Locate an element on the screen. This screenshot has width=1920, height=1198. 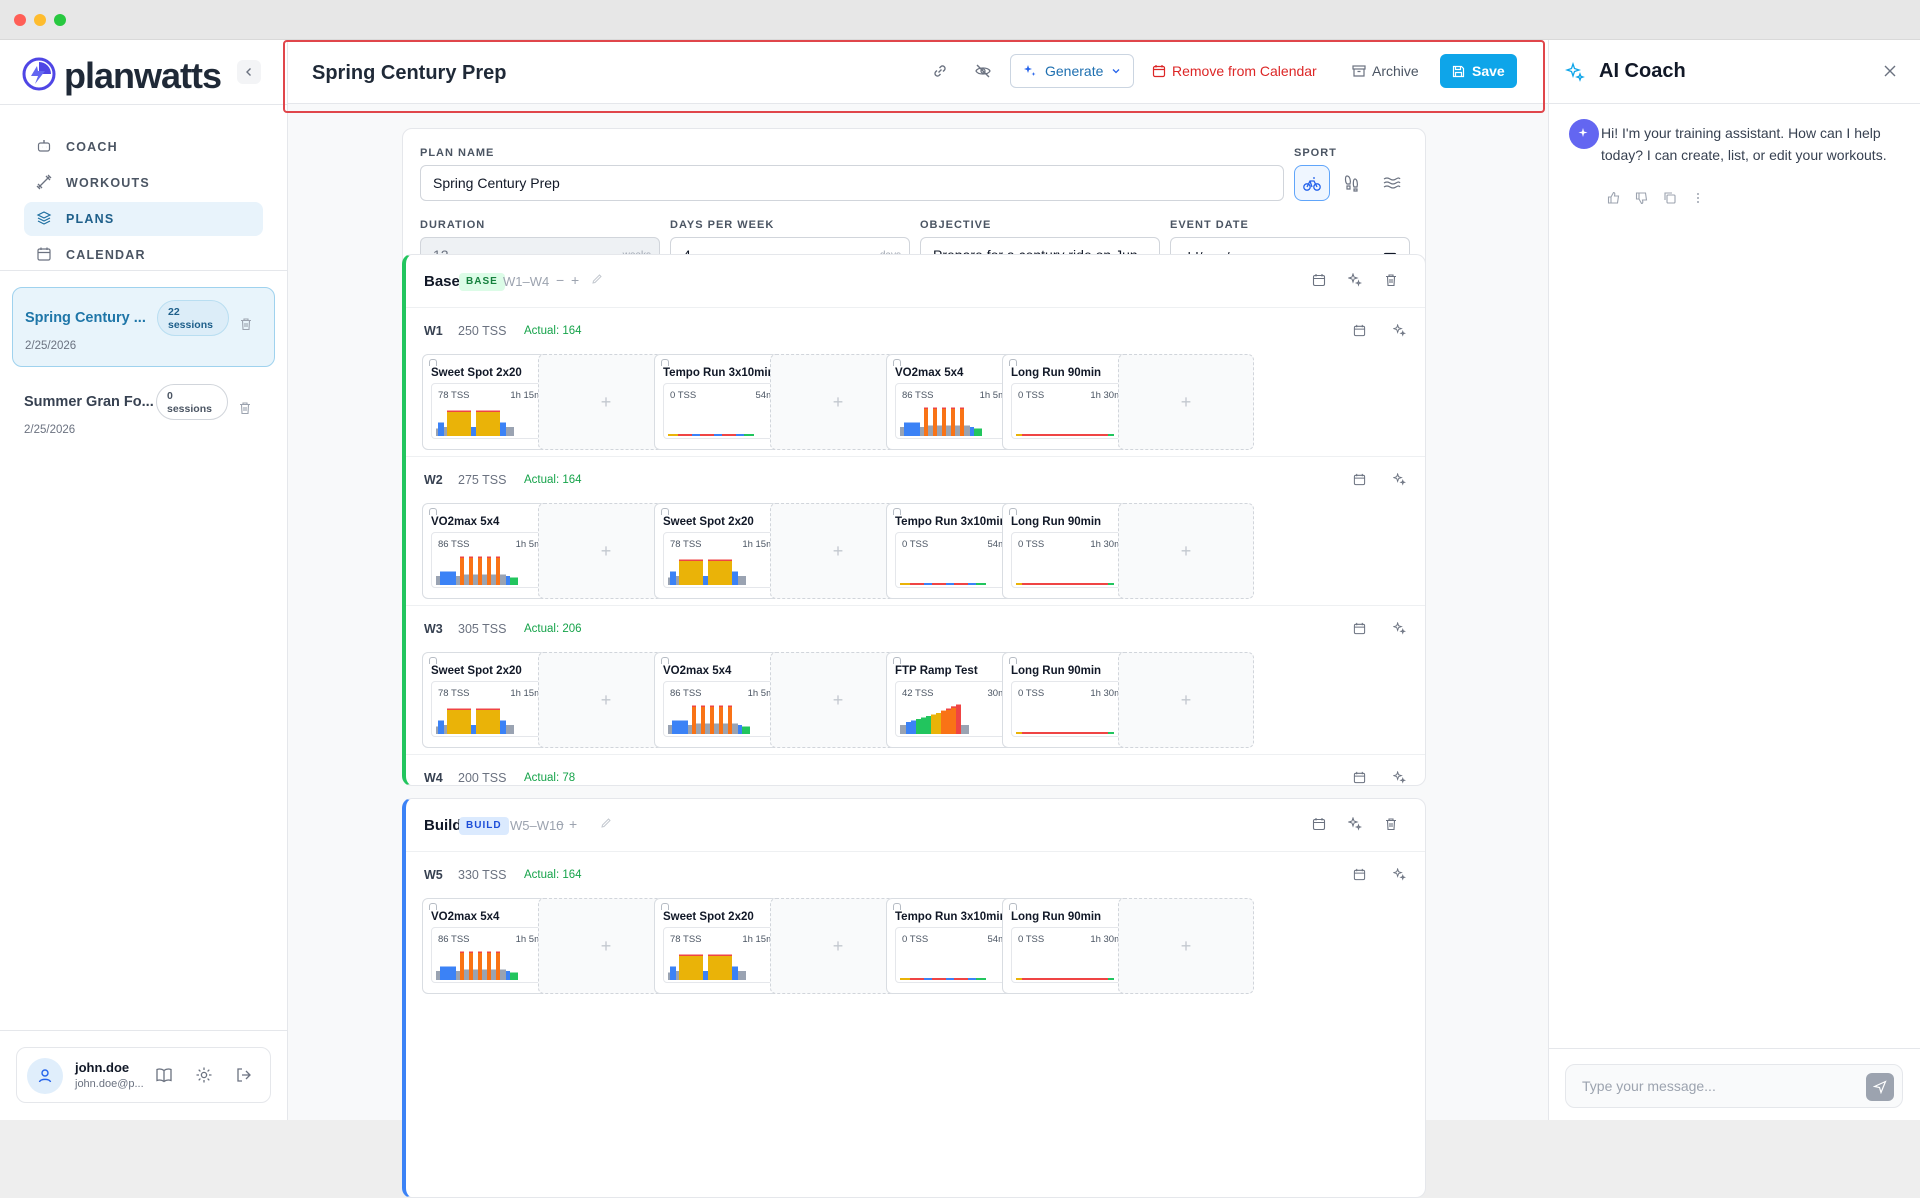
close-icon is located at coordinates (1890, 73).